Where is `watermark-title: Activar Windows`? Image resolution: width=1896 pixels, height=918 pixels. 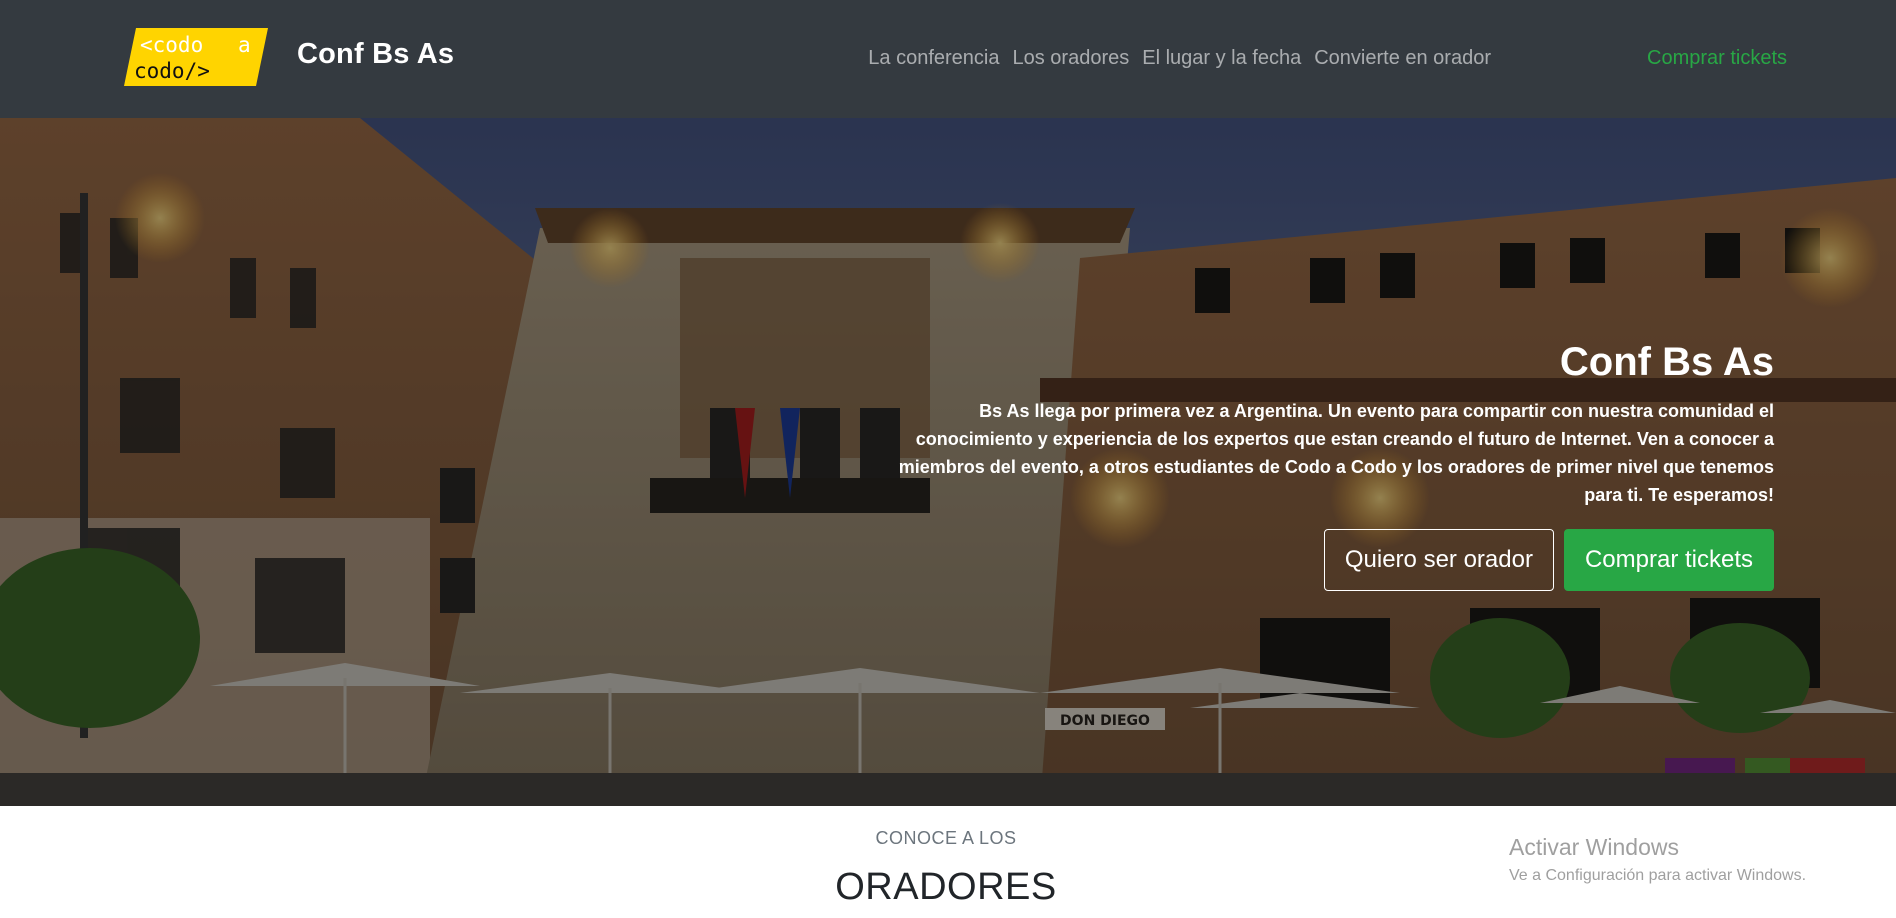
watermark-title: Activar Windows is located at coordinates (1594, 847).